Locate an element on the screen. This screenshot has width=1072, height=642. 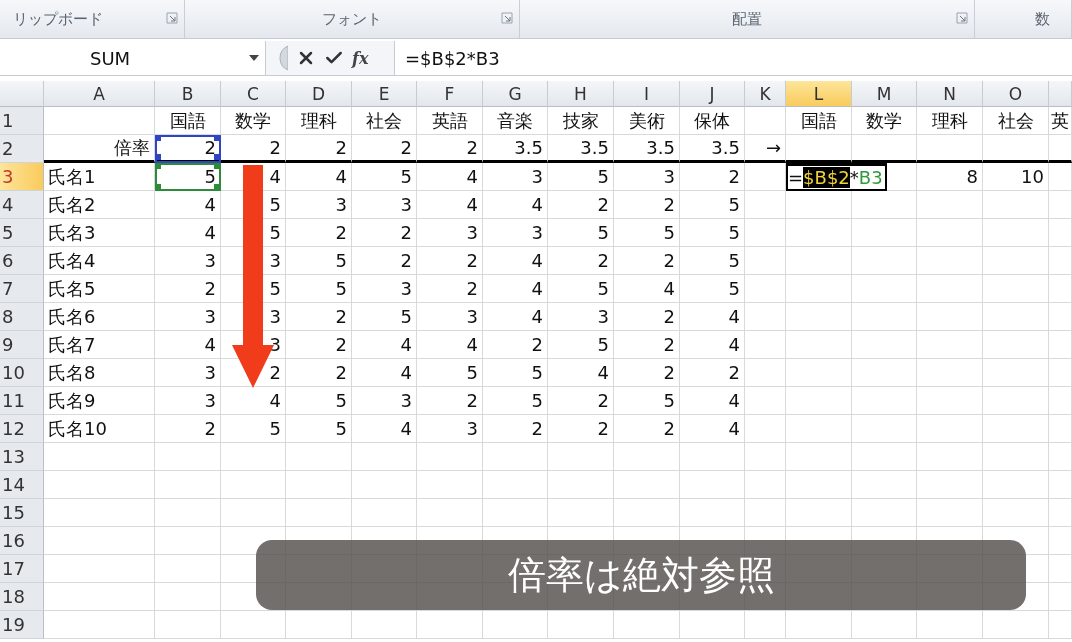
row-header: 4 is located at coordinates (22, 205).